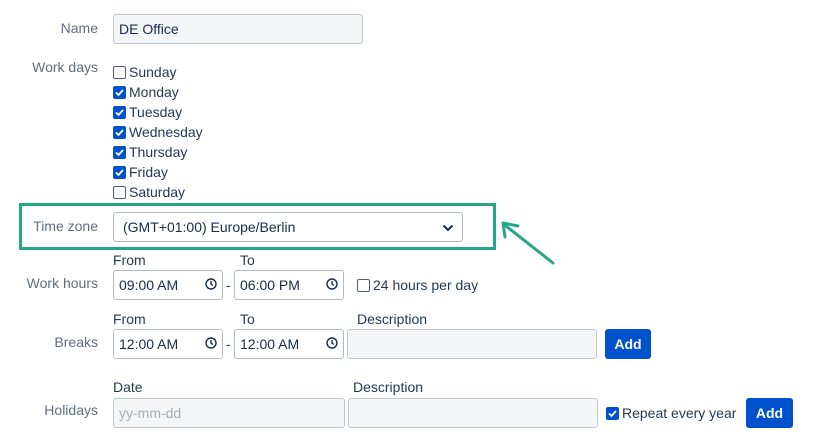  I want to click on day-wednesday: Wednesday, so click(158, 132).